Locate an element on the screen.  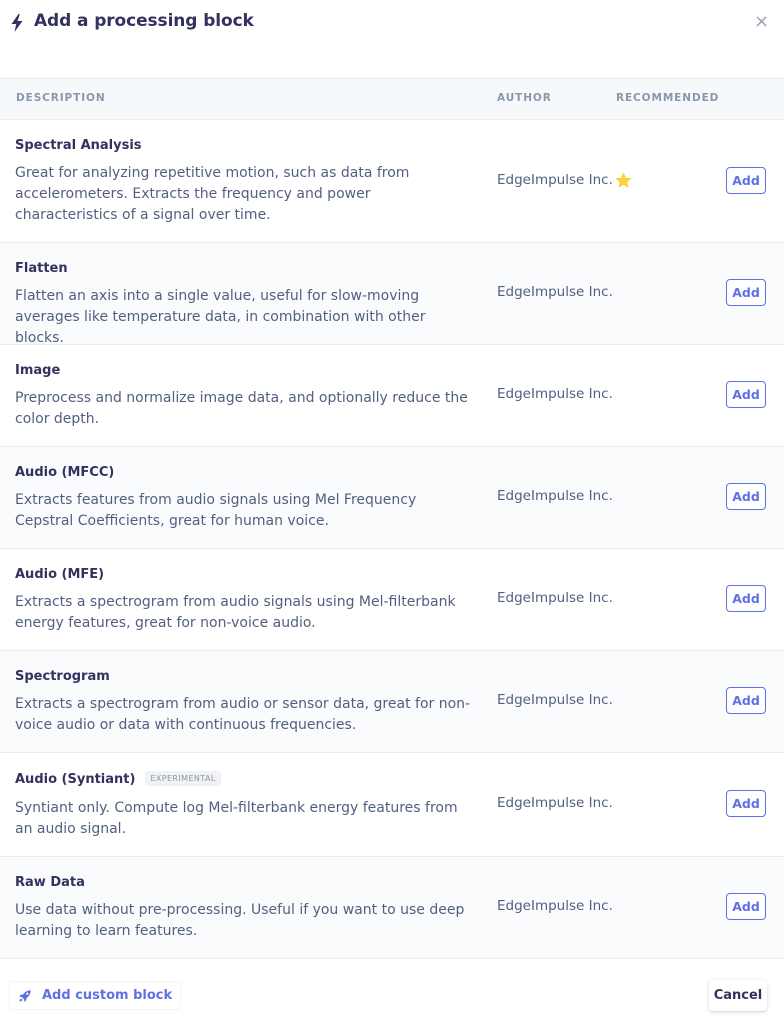
block-title: Raw Data is located at coordinates (50, 882).